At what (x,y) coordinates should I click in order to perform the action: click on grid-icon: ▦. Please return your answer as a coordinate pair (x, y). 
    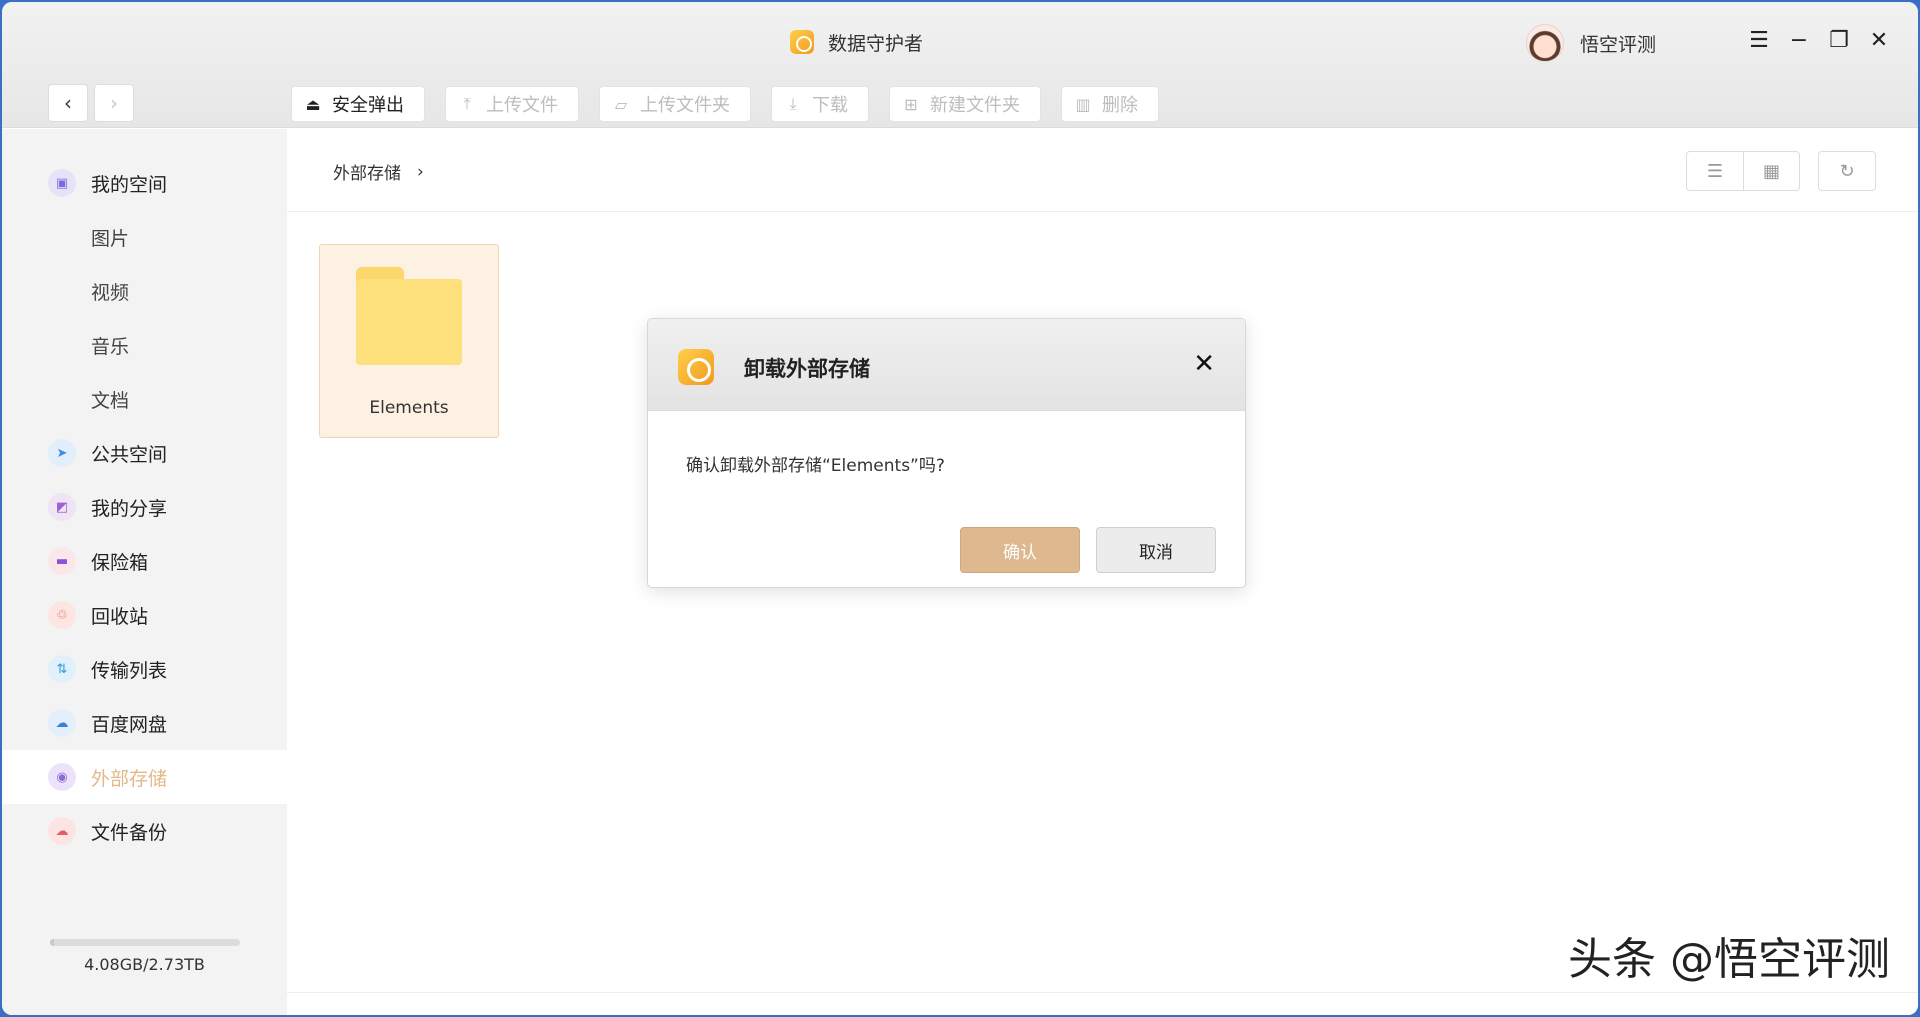
    Looking at the image, I should click on (1771, 171).